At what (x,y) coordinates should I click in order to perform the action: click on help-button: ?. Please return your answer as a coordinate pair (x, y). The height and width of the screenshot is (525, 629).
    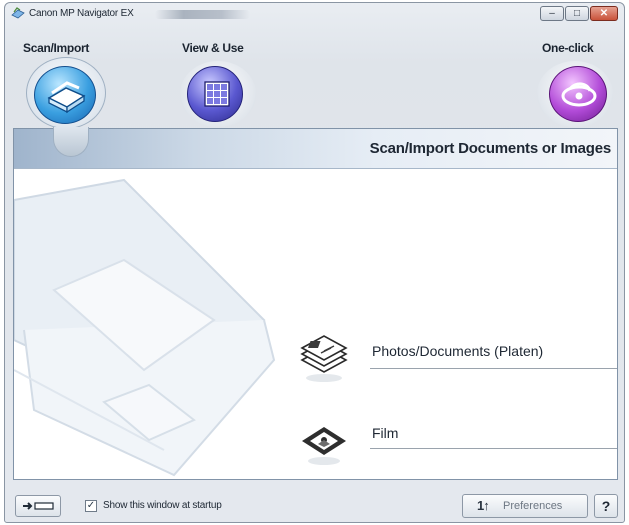
    Looking at the image, I should click on (606, 506).